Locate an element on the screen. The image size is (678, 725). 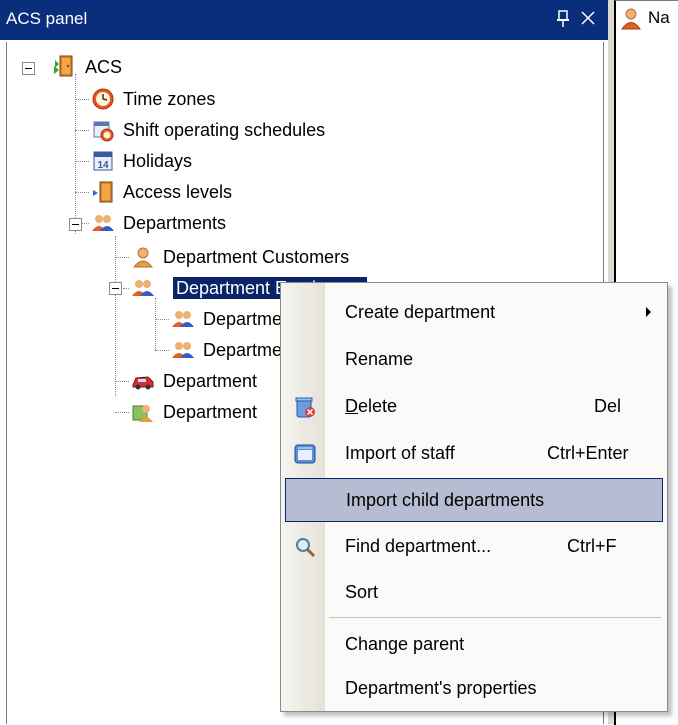
tree-node-dept-customers: Department Customers is located at coordinates (256, 257).